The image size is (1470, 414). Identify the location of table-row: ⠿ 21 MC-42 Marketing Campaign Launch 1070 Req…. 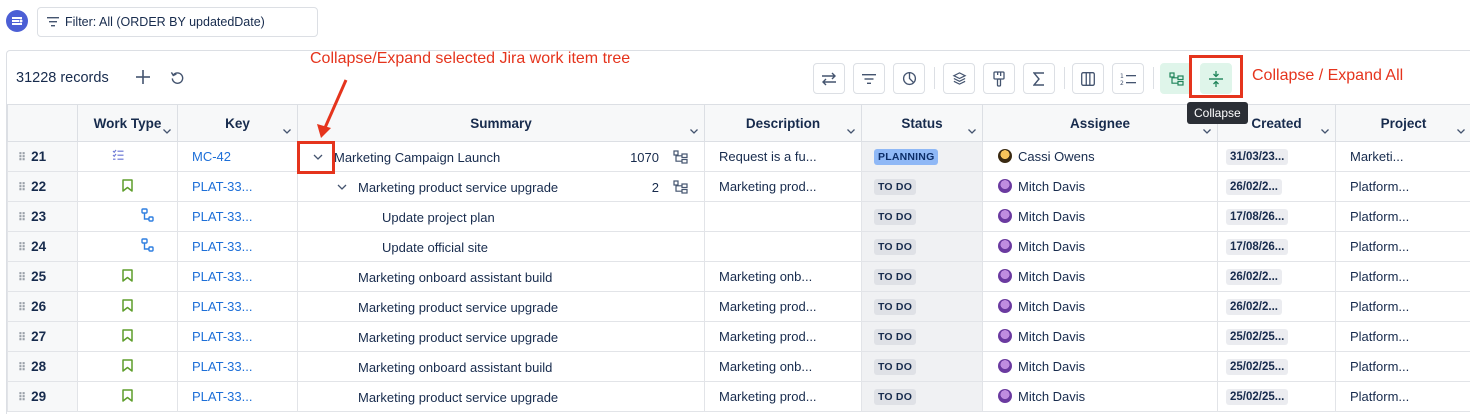
(738, 156).